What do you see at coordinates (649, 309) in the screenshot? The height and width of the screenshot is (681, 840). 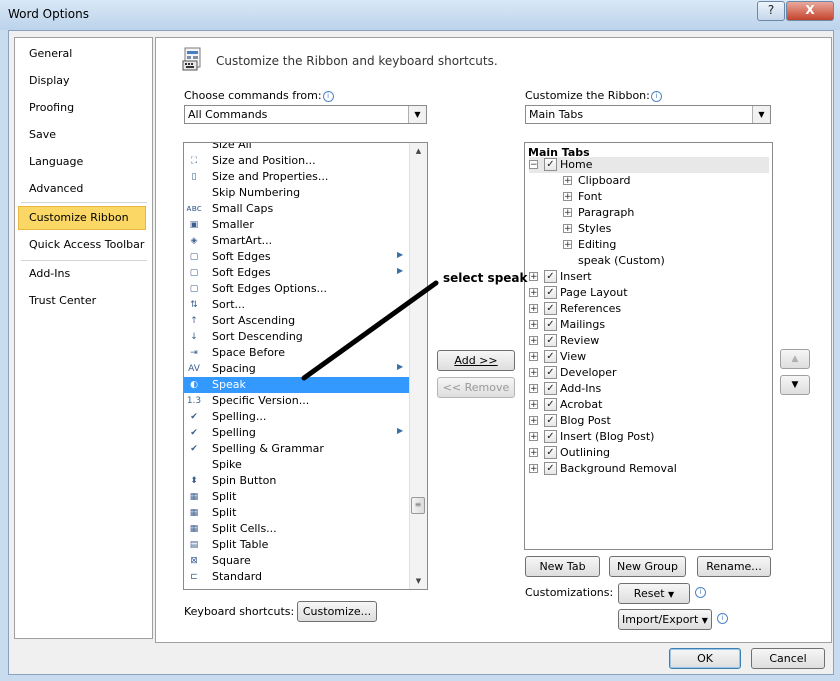 I see `tree-item: + ✓ References` at bounding box center [649, 309].